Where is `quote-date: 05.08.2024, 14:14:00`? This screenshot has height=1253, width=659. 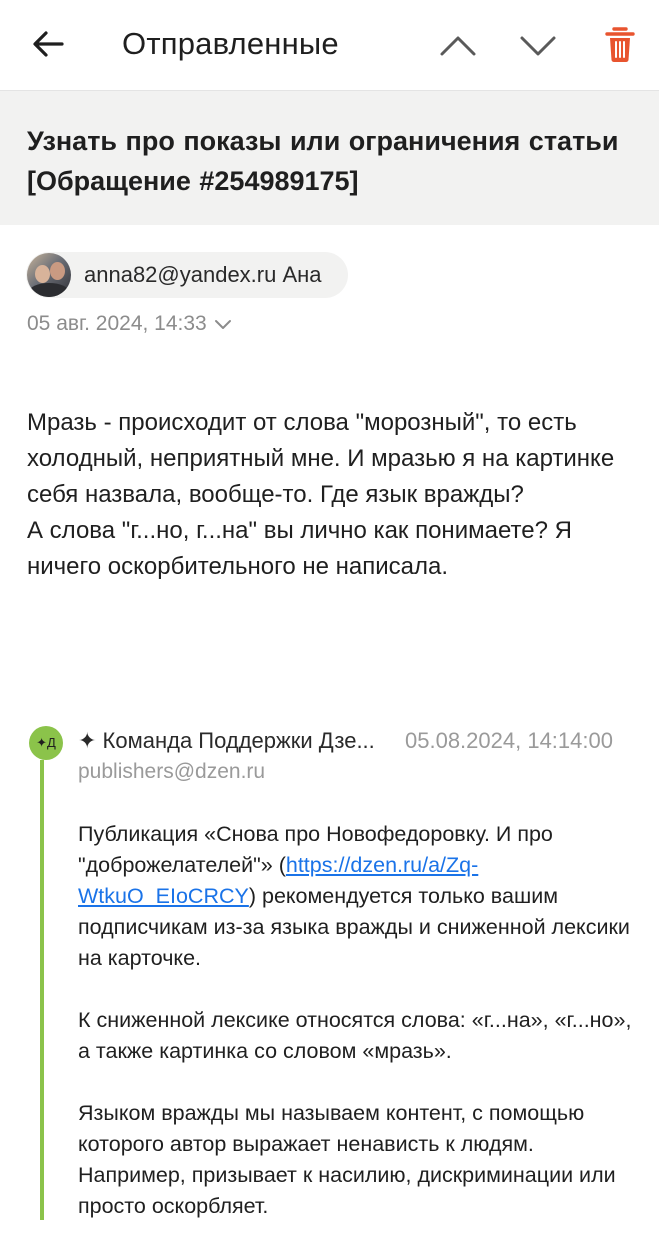
quote-date: 05.08.2024, 14:14:00 is located at coordinates (509, 740).